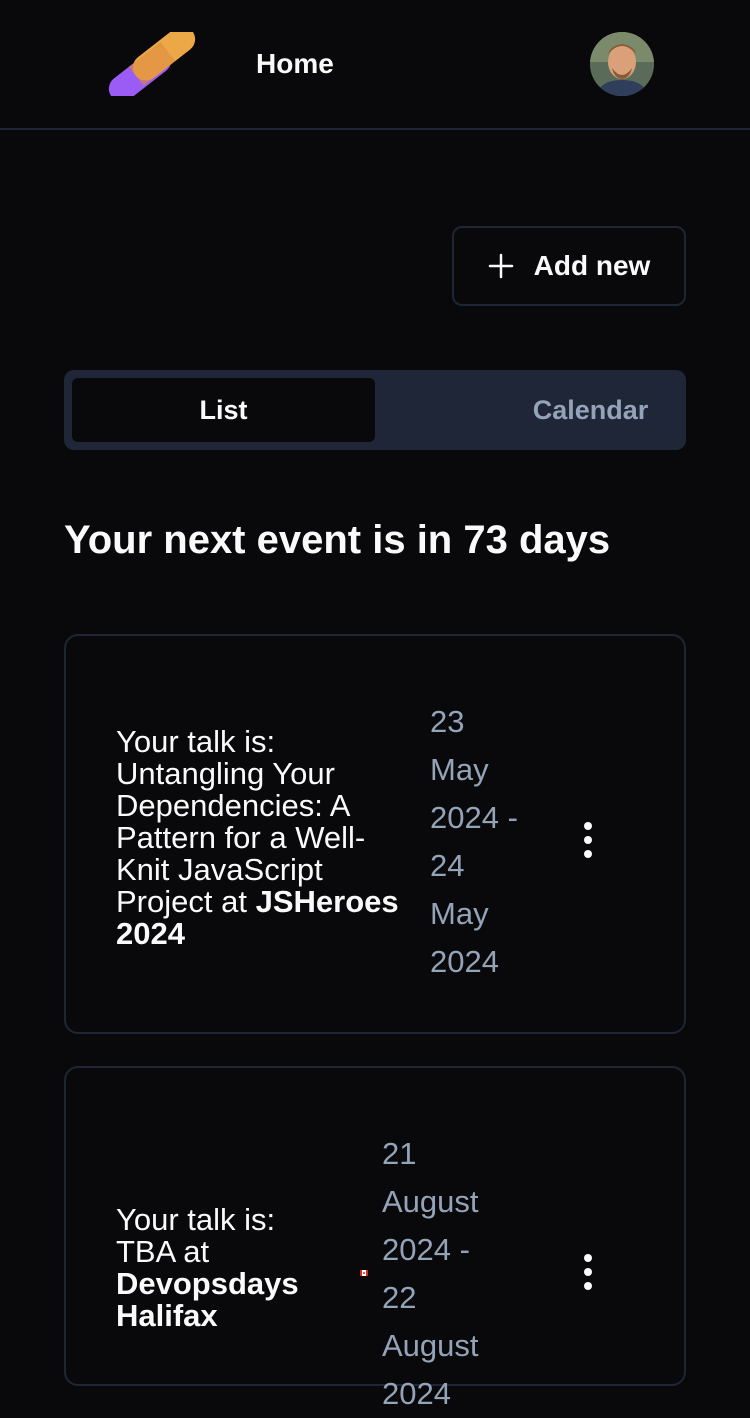  Describe the element at coordinates (590, 410) in the screenshot. I see `tab-calendar: Calendar` at that location.